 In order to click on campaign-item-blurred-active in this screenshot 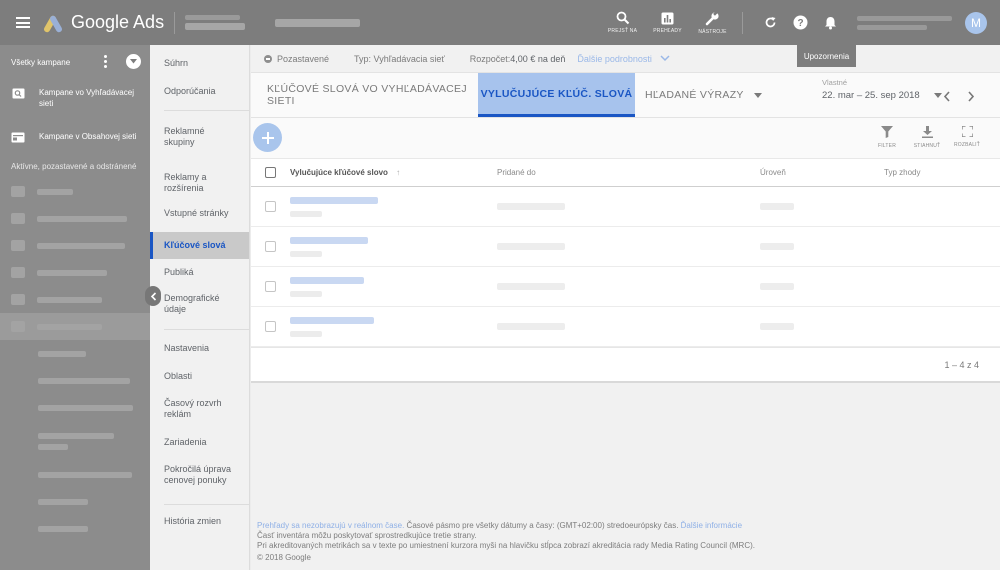, I will do `click(75, 326)`.